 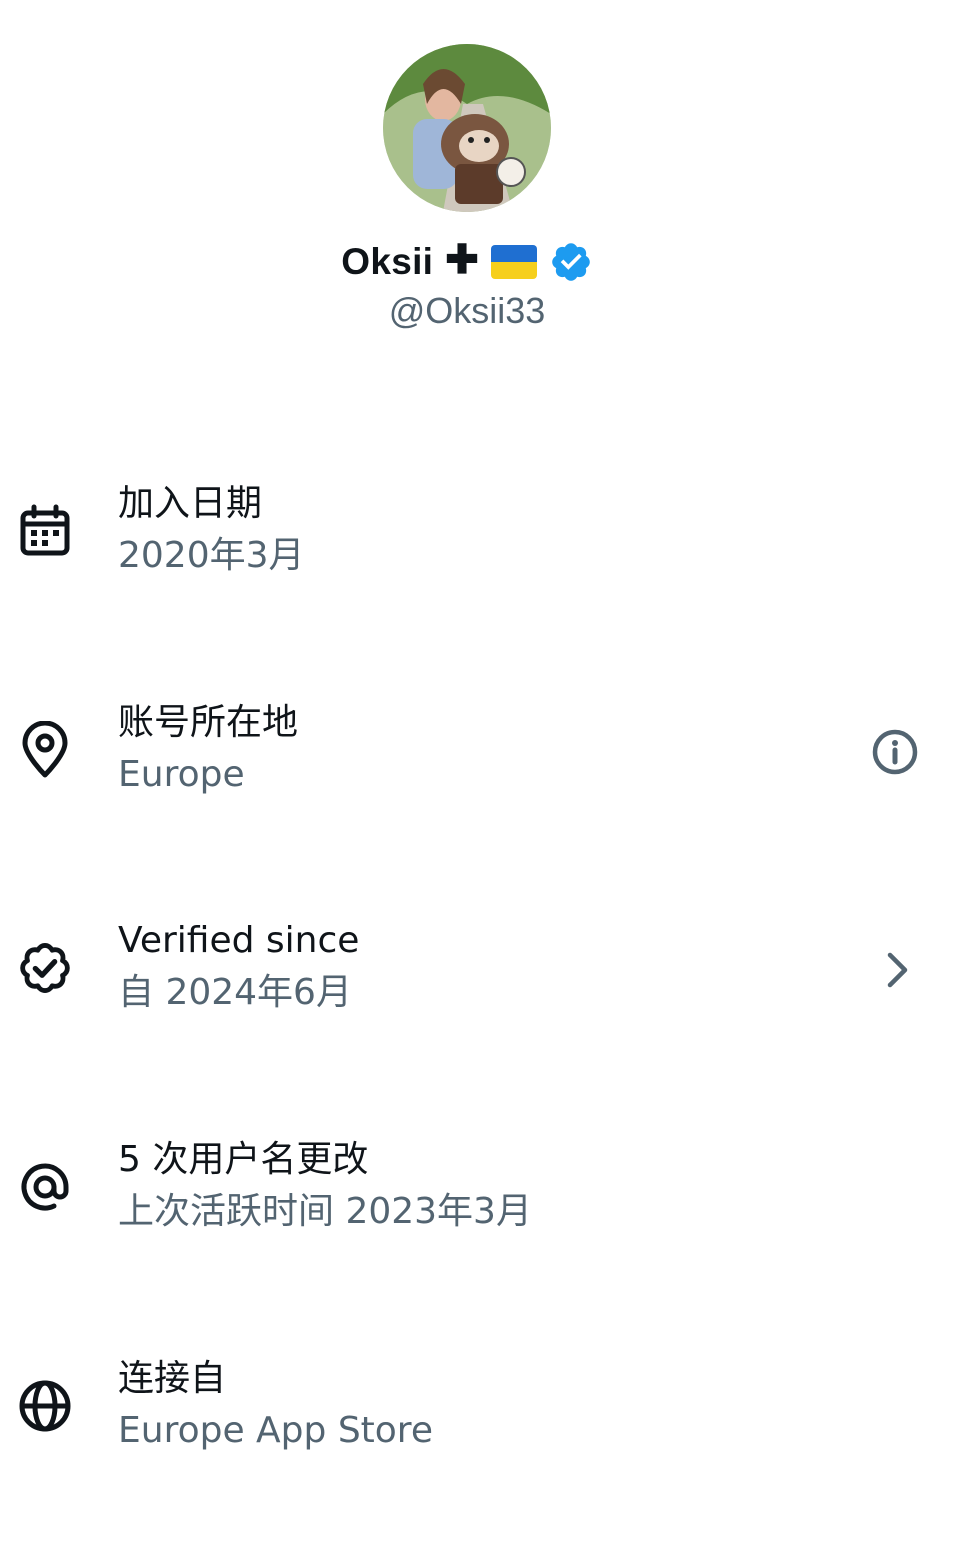 What do you see at coordinates (275, 1430) in the screenshot?
I see `detail-value: Europe App Store` at bounding box center [275, 1430].